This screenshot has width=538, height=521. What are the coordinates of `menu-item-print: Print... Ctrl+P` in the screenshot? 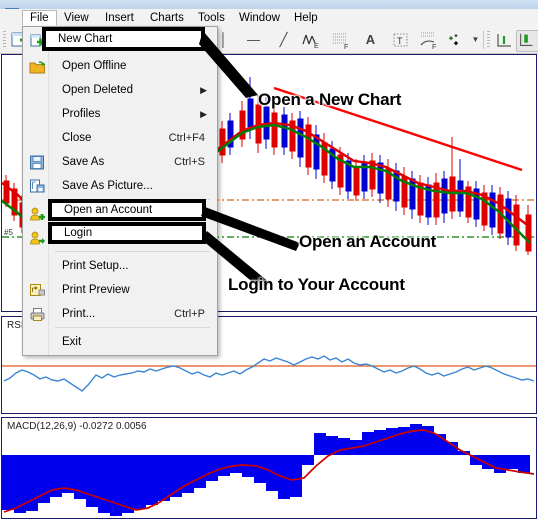 It's located at (120, 314).